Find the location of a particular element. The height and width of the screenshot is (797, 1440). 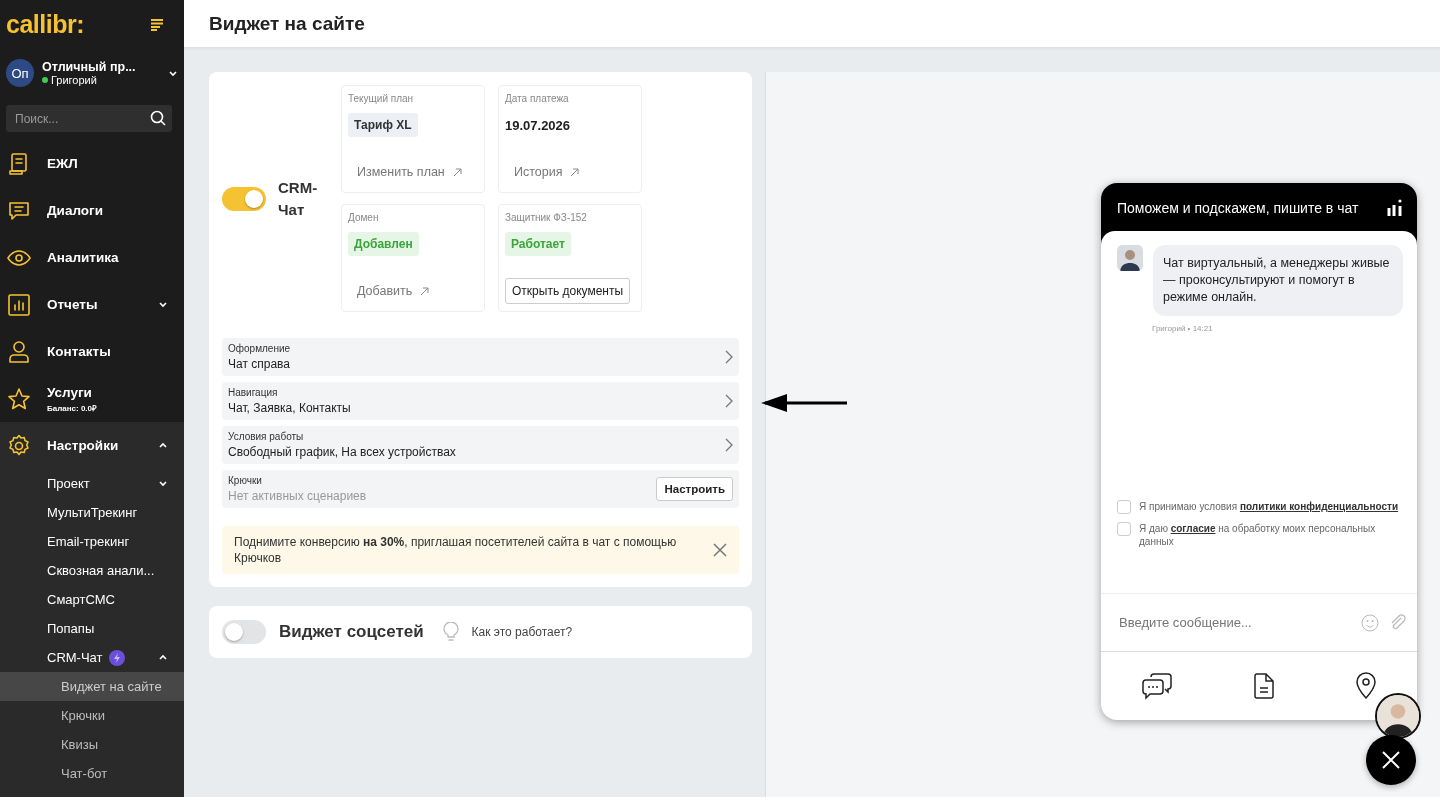

consent-text: Я принимаю условия политики конфиденциальности is located at coordinates (1269, 506).